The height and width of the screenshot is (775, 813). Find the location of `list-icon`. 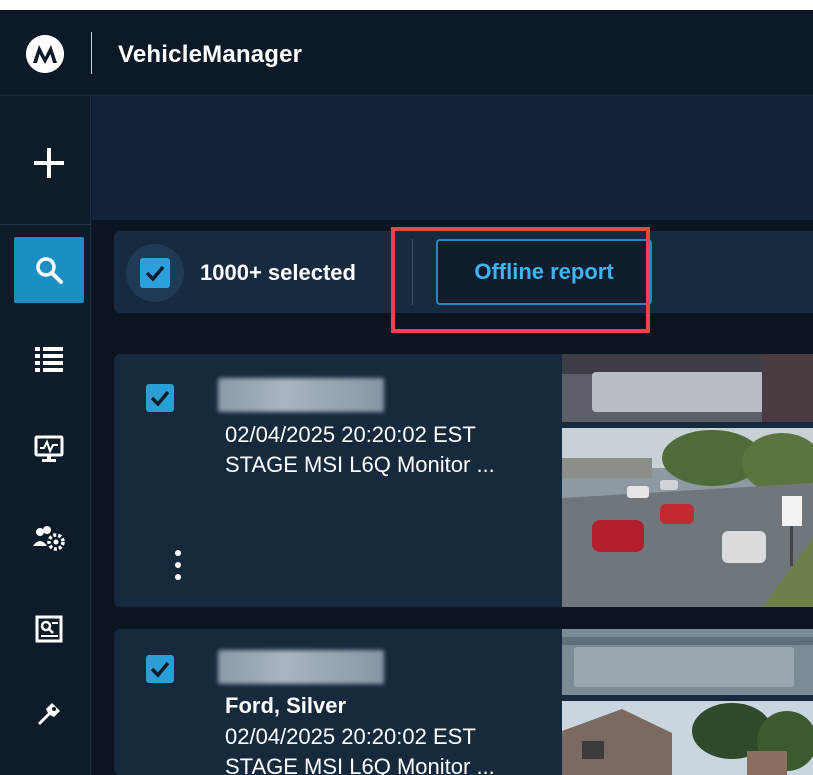

list-icon is located at coordinates (49, 359).